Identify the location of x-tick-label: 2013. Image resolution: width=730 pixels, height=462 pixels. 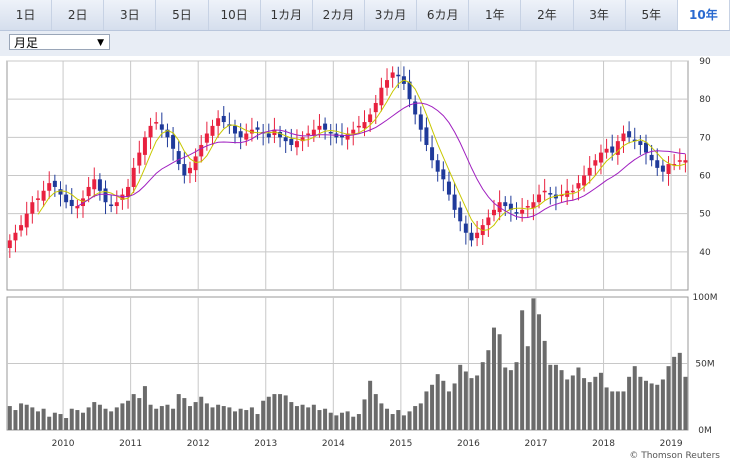
(265, 444).